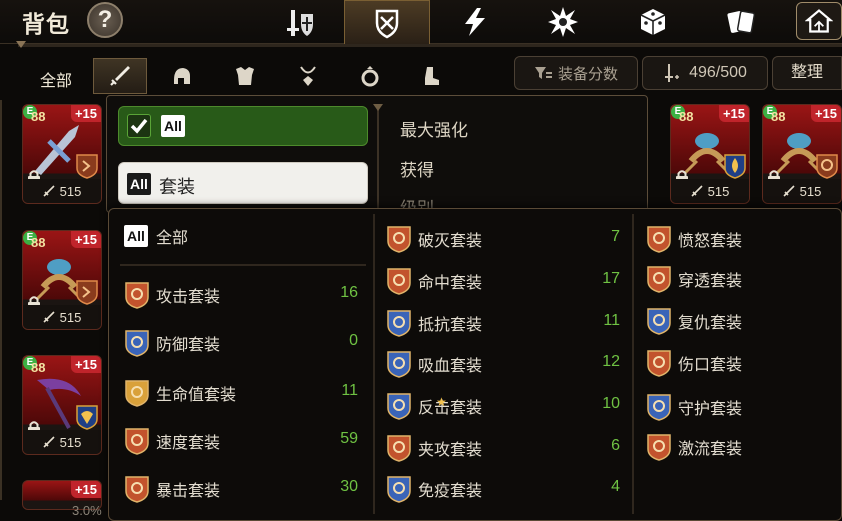 The width and height of the screenshot is (842, 521). I want to click on set-option: 免疫套装, so click(434, 489).